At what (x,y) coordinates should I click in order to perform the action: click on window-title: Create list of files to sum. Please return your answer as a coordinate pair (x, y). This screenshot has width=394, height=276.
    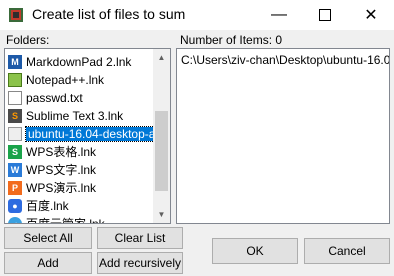
    Looking at the image, I should click on (109, 14).